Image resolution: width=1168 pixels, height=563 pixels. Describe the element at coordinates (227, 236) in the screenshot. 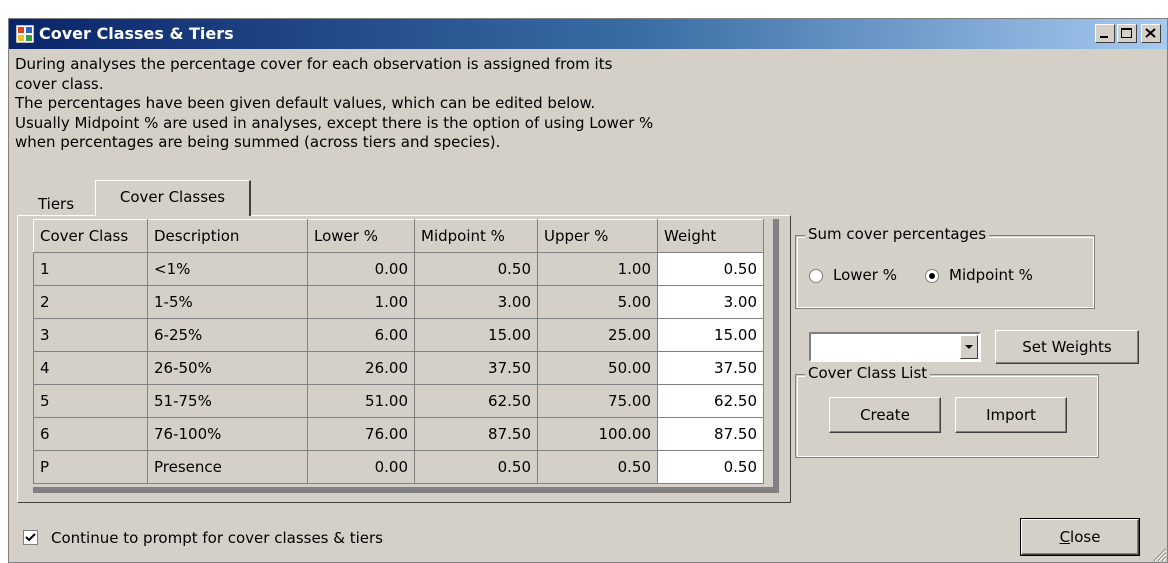

I see `column-header: Description` at that location.